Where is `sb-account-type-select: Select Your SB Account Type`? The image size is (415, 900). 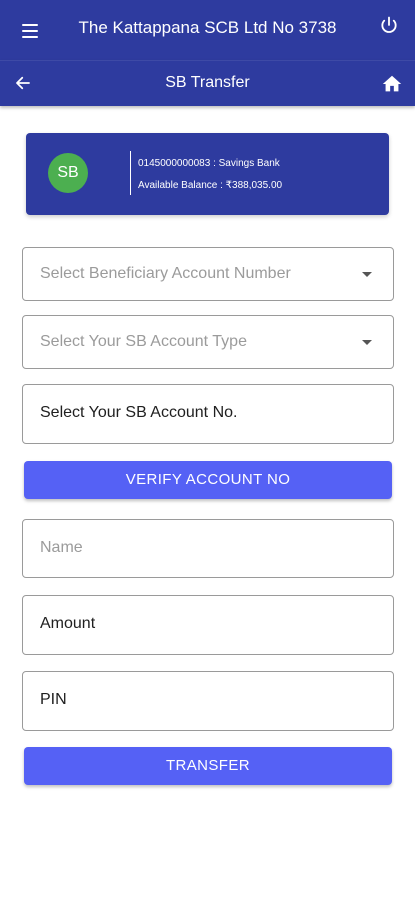
sb-account-type-select: Select Your SB Account Type is located at coordinates (208, 342).